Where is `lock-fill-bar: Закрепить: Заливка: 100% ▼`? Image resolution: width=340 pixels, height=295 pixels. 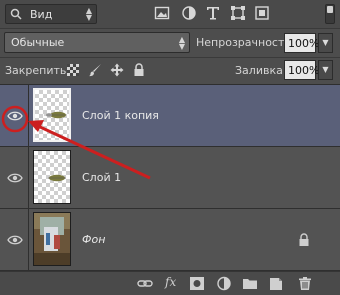
lock-fill-bar: Закрепить: Заливка: 100% ▼ is located at coordinates (170, 71).